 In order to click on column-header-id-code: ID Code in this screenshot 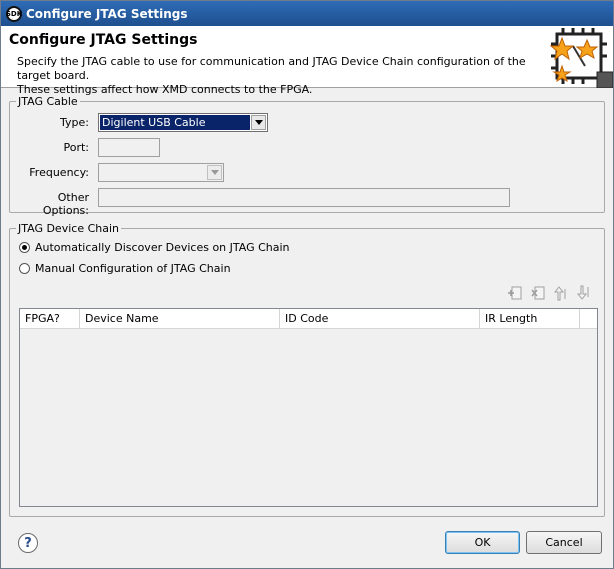, I will do `click(380, 319)`.